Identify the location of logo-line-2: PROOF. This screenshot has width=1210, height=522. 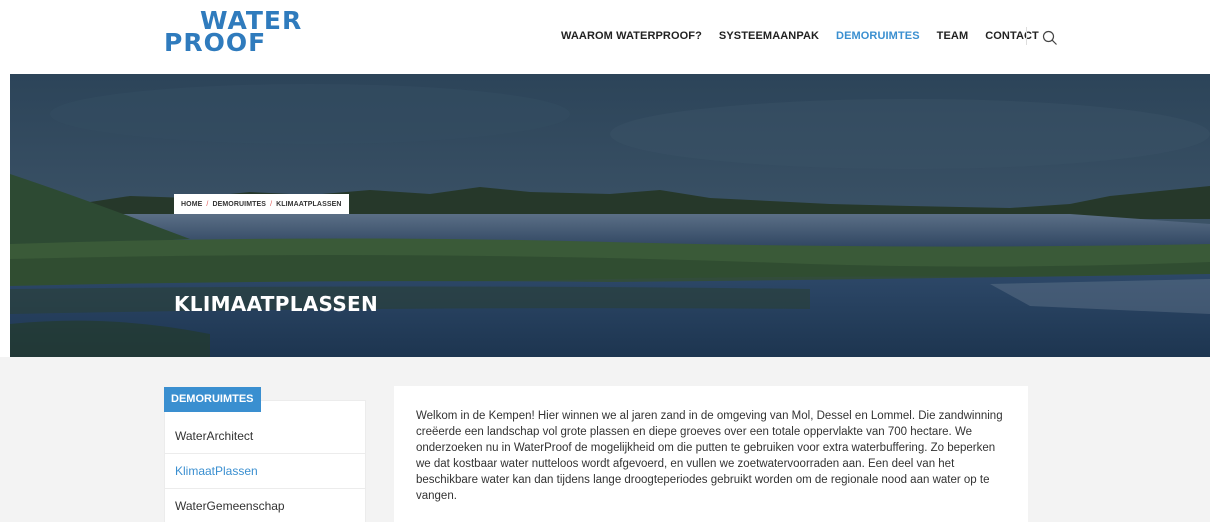
(215, 42).